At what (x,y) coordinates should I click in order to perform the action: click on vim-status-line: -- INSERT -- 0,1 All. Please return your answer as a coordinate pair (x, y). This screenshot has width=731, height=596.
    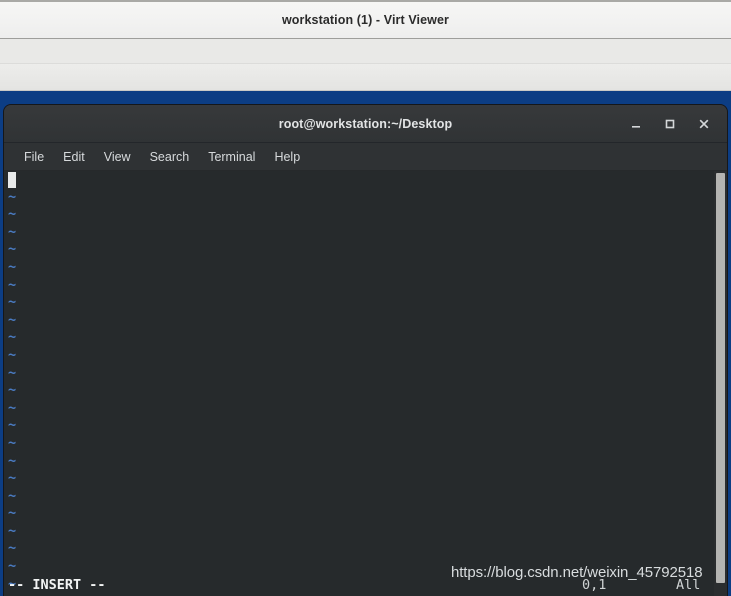
    Looking at the image, I should click on (365, 585).